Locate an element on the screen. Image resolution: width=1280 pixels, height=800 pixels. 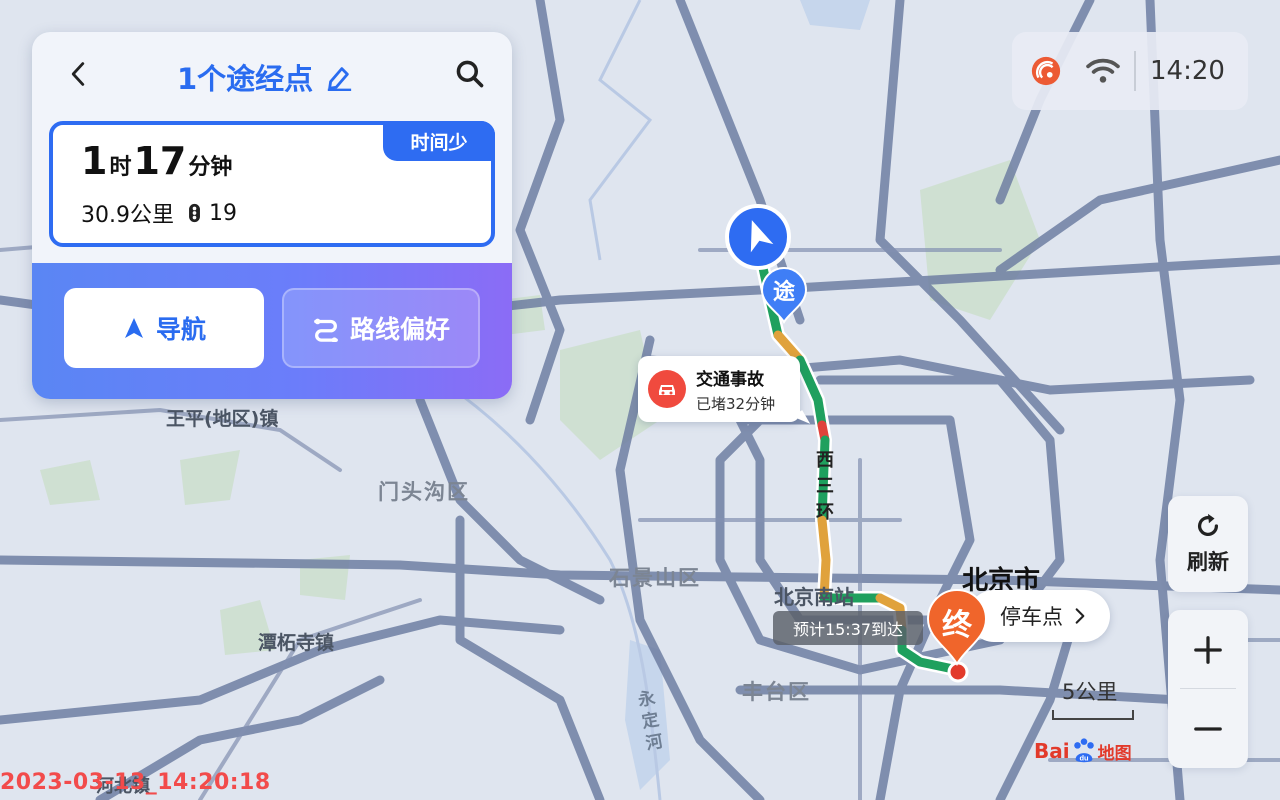
navigate-button: 导航 is located at coordinates (164, 328).